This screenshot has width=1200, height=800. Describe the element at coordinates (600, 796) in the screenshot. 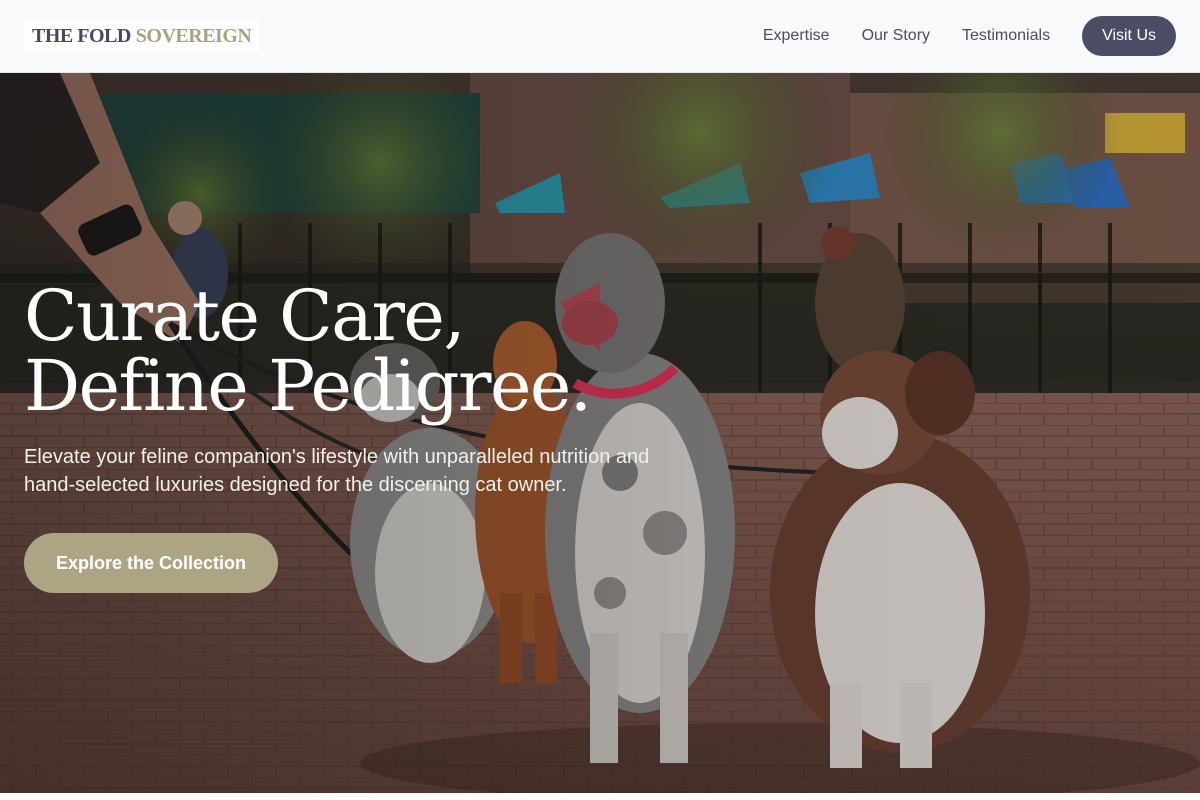

I see `page-bottom-strip` at that location.